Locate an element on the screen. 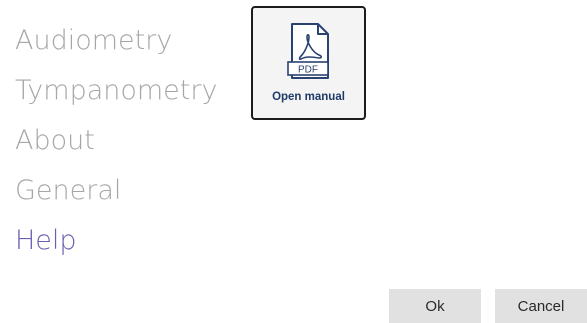 This screenshot has height=323, width=587. open-manual-button: PDF Open manual is located at coordinates (308, 63).